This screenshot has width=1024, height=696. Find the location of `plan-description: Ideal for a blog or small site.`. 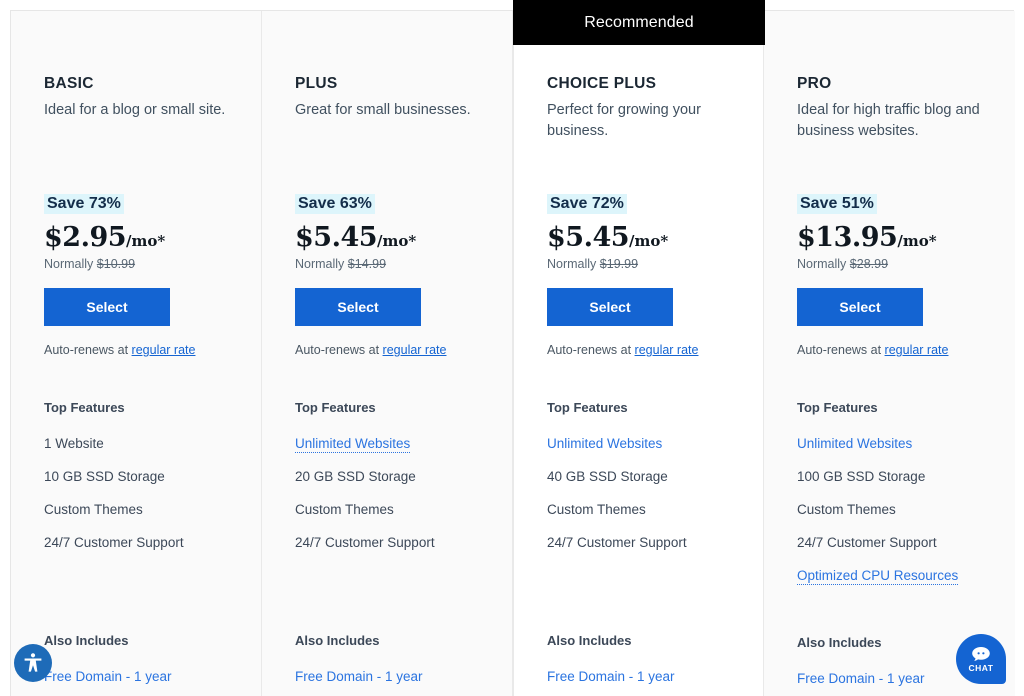

plan-description: Ideal for a blog or small site. is located at coordinates (135, 110).